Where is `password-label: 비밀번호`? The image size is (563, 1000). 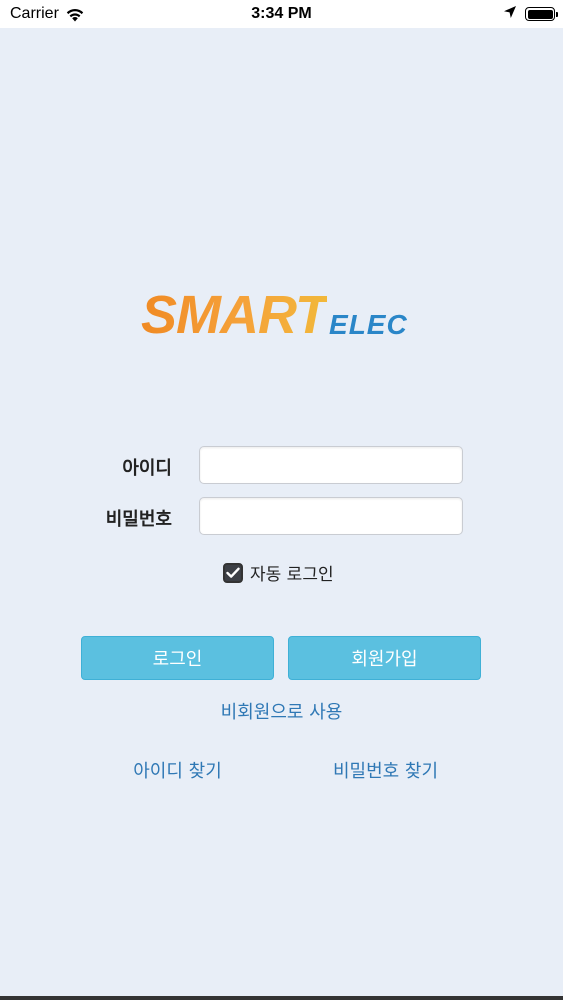 password-label: 비밀번호 is located at coordinates (138, 519).